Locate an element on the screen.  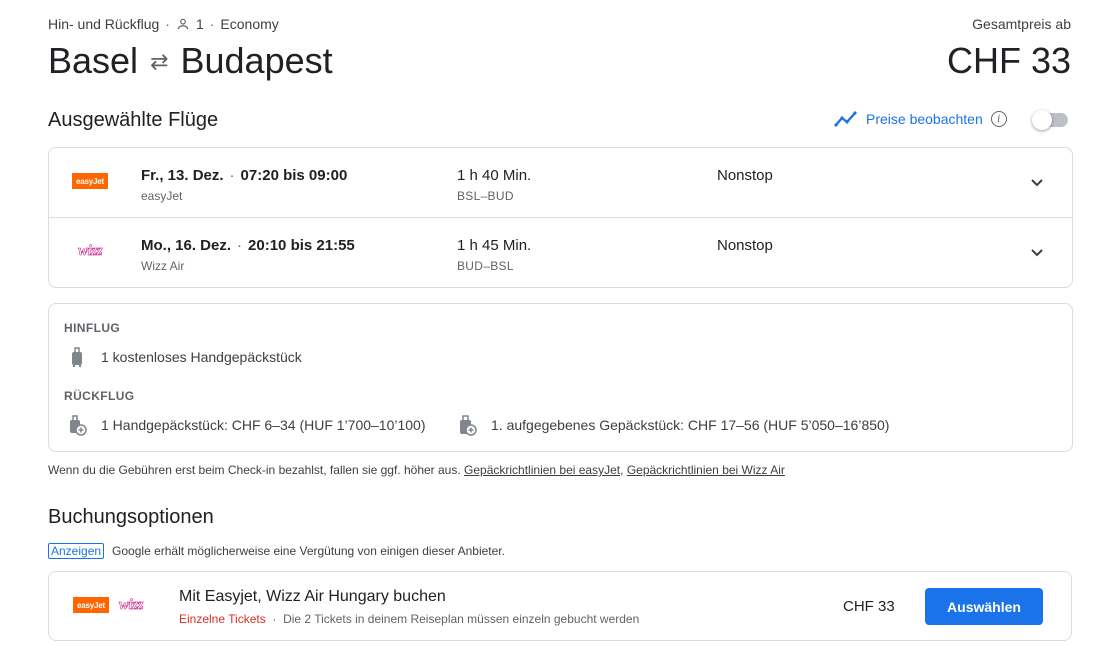
flight-times: 20:10 bis 21:55 is located at coordinates (301, 245).